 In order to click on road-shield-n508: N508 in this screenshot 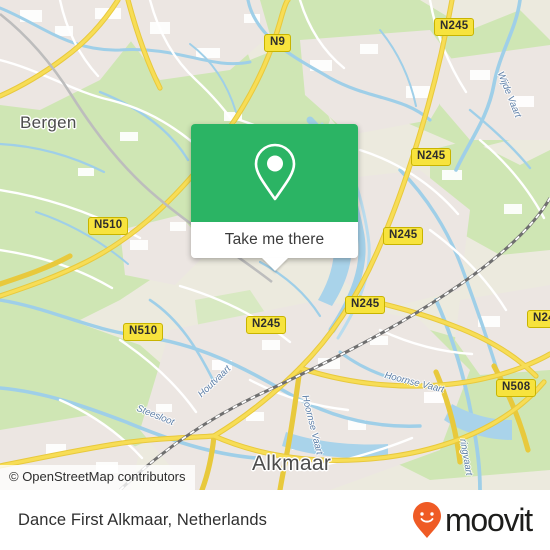, I will do `click(516, 388)`.